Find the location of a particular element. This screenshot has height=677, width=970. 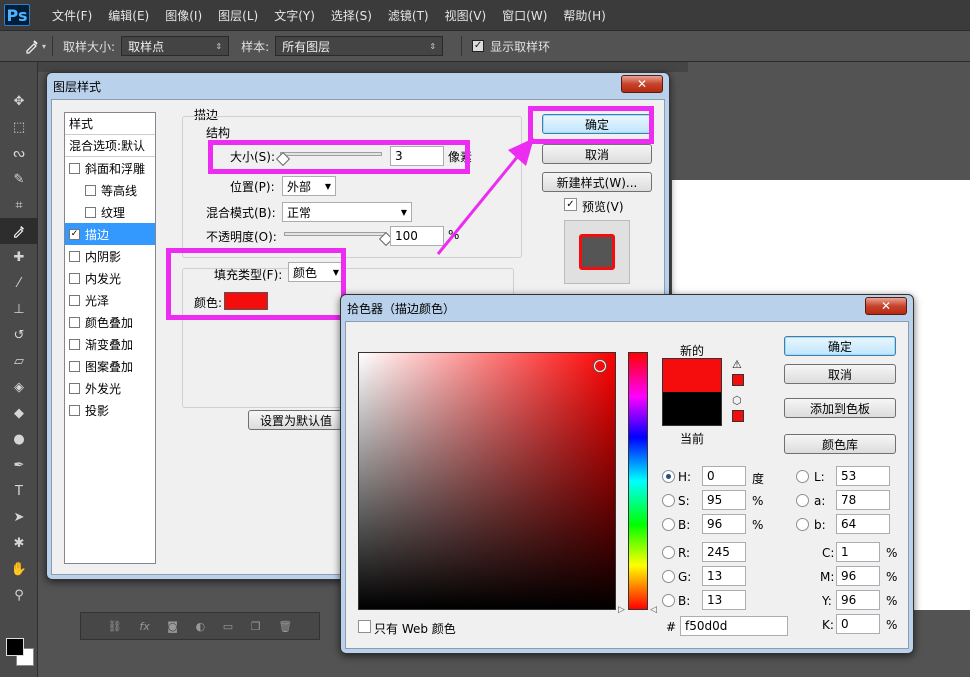

b-channel-input: 64 is located at coordinates (863, 524).